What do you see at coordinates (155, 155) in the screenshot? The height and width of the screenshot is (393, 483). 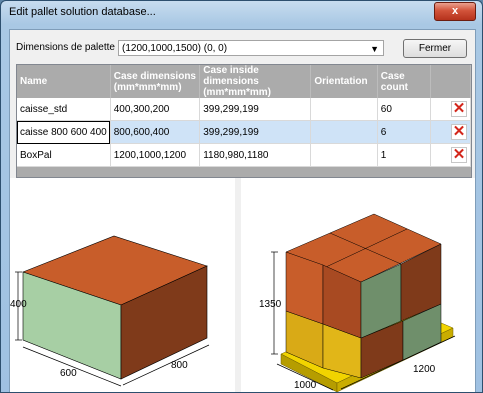 I see `grid-cell-dims: 1200,1000,1200` at bounding box center [155, 155].